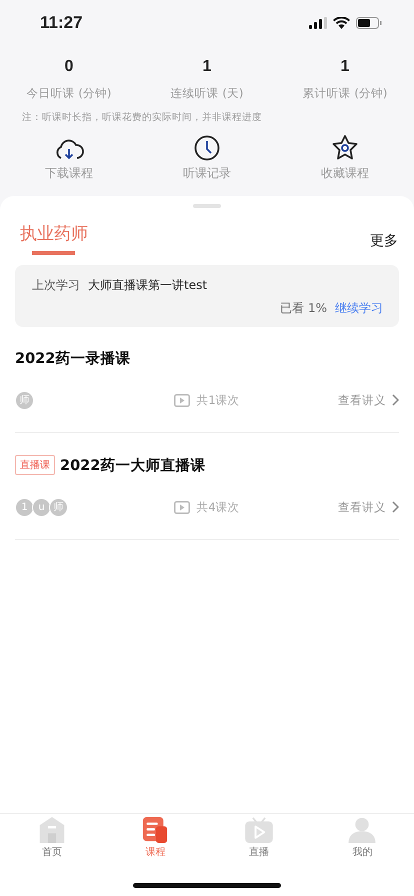 The image size is (414, 896). I want to click on star-icon, so click(345, 147).